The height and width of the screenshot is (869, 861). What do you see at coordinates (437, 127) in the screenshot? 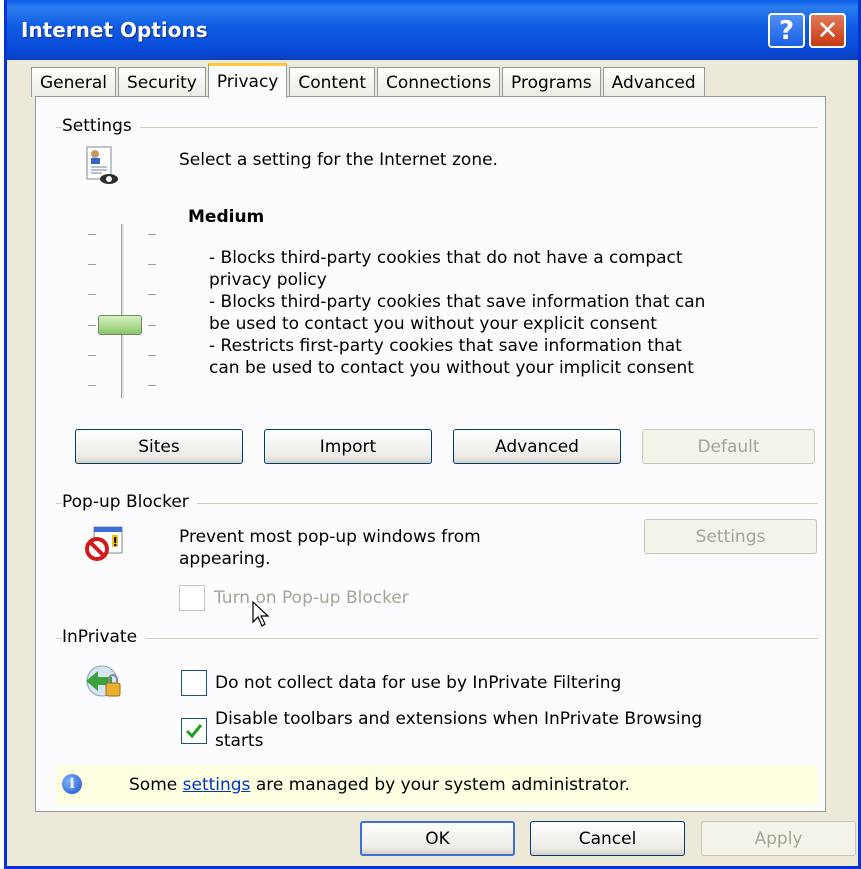
I see `settings-divider` at bounding box center [437, 127].